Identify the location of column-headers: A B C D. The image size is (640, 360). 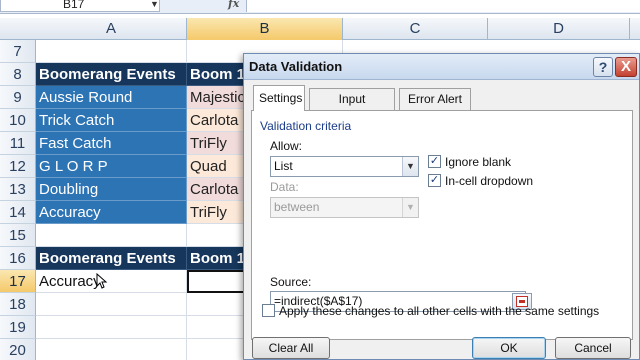
(320, 29).